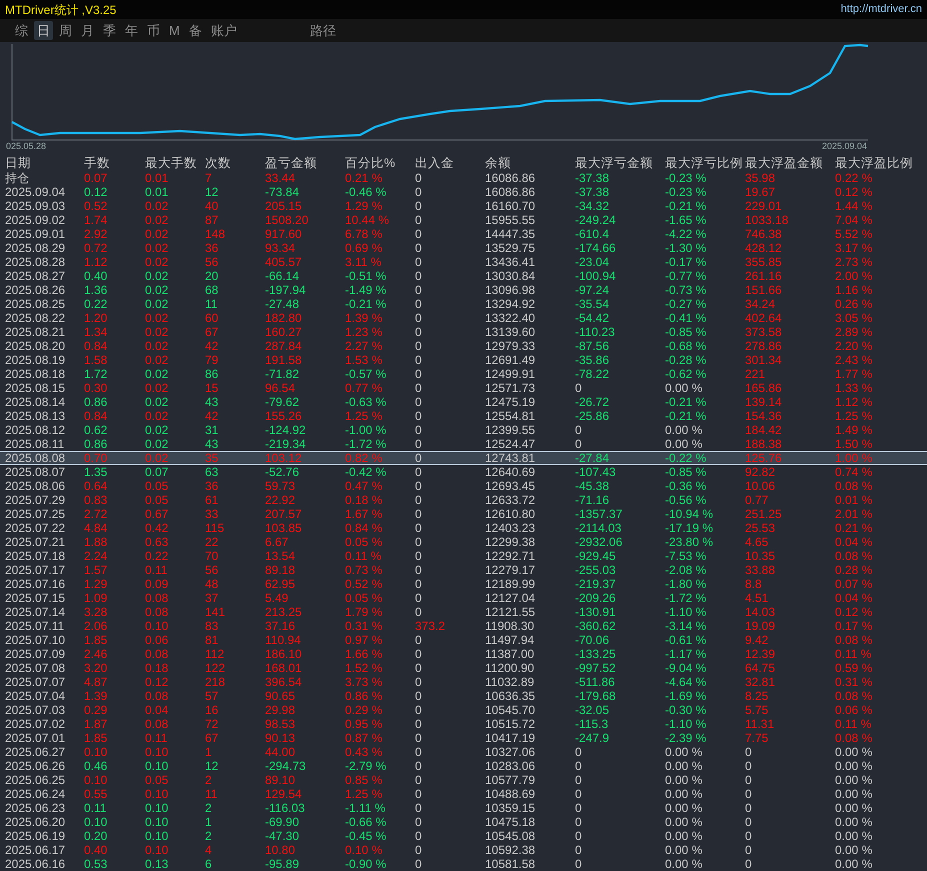 The height and width of the screenshot is (871, 927). I want to click on table-cell-text: 16160.70, so click(510, 206).